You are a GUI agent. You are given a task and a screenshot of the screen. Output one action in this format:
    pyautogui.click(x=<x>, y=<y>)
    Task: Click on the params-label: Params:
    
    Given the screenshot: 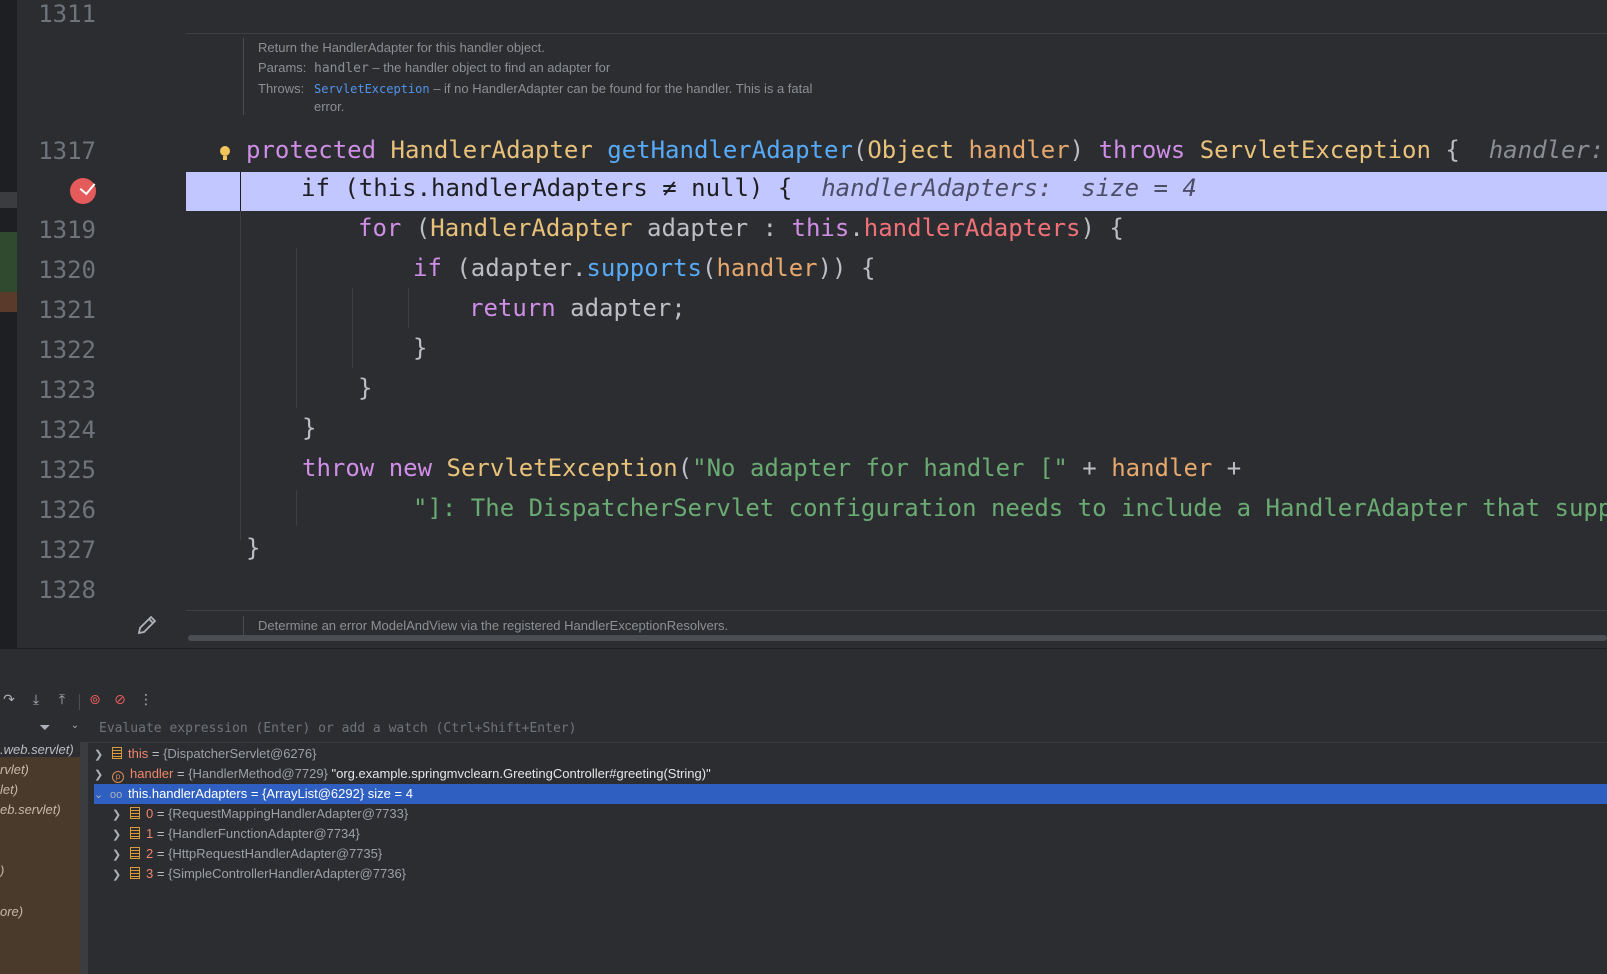 What is the action you would take?
    pyautogui.click(x=282, y=67)
    